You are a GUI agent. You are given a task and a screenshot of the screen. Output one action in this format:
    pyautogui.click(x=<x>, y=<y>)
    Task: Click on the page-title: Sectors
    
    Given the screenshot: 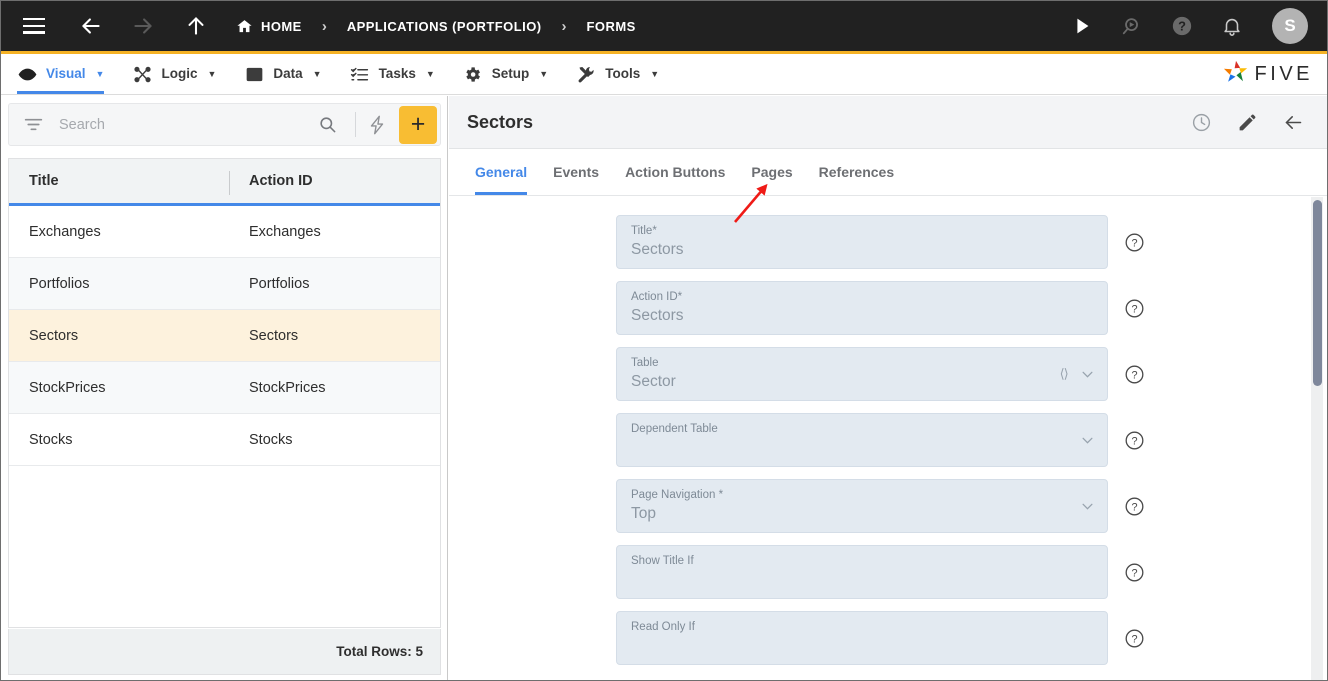 What is the action you would take?
    pyautogui.click(x=500, y=121)
    